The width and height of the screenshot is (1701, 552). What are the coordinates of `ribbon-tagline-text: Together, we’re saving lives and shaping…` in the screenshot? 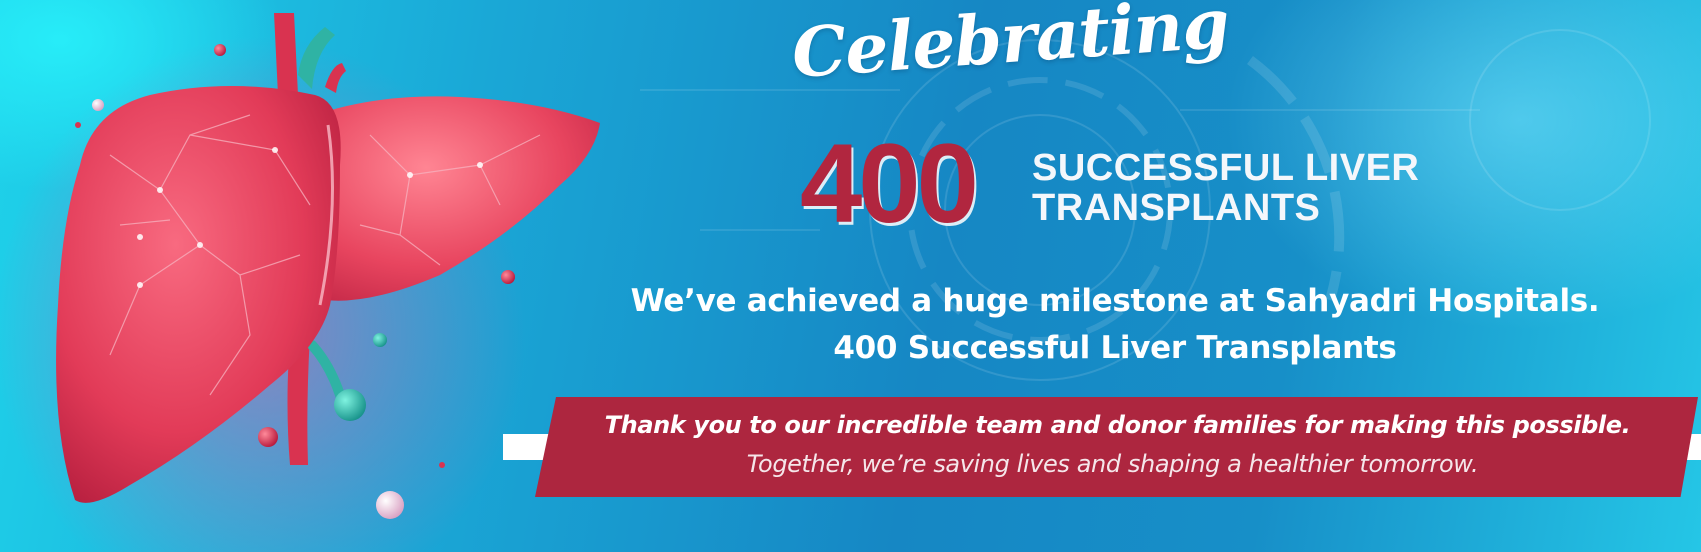 It's located at (1112, 464).